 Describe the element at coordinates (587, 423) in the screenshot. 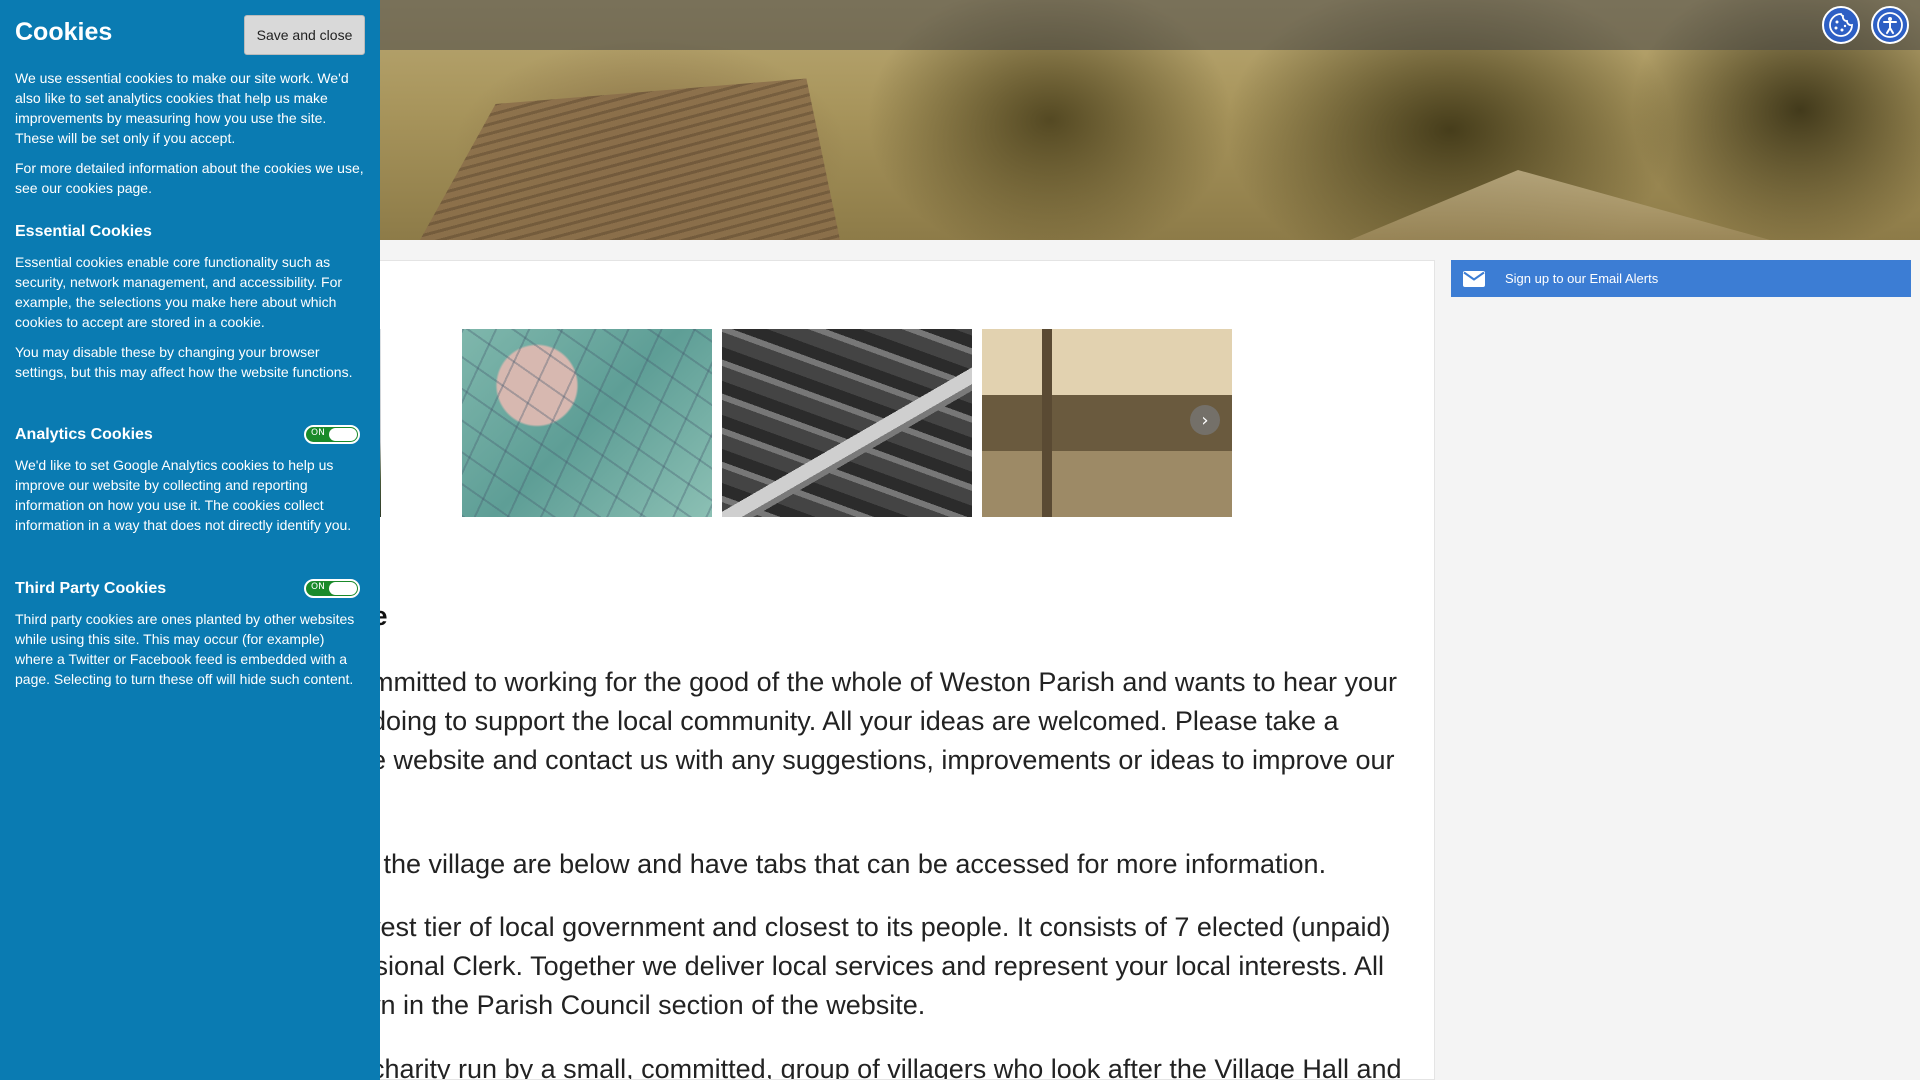

I see `gallery-image-map` at that location.